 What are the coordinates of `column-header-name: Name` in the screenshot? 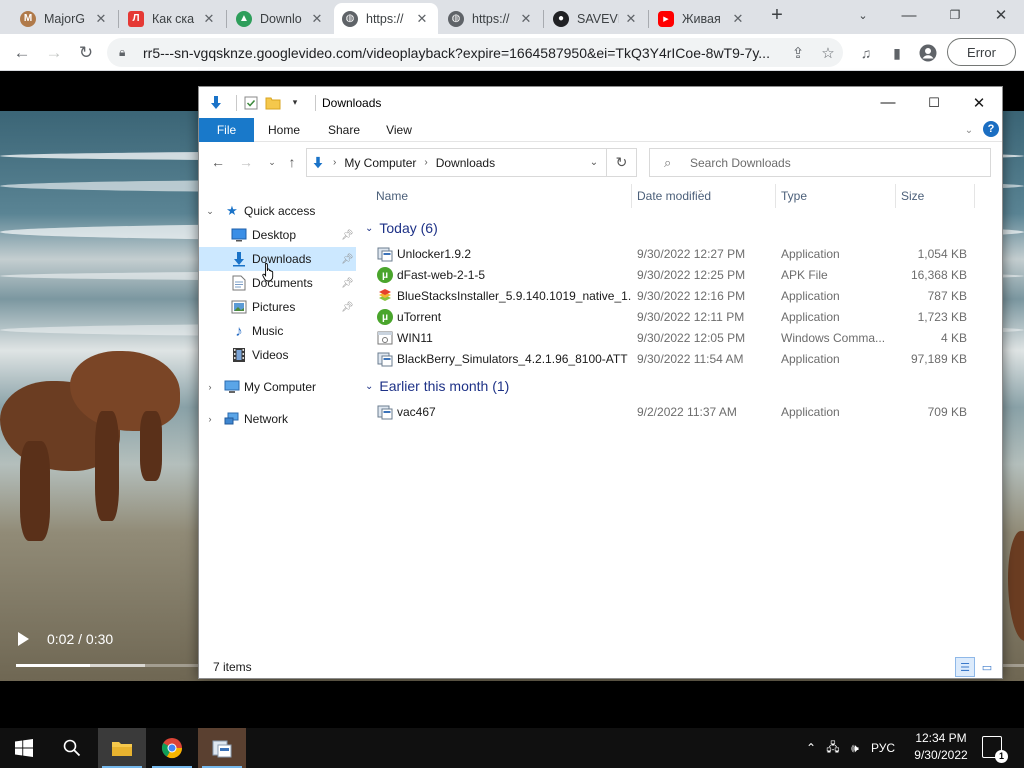 It's located at (392, 196).